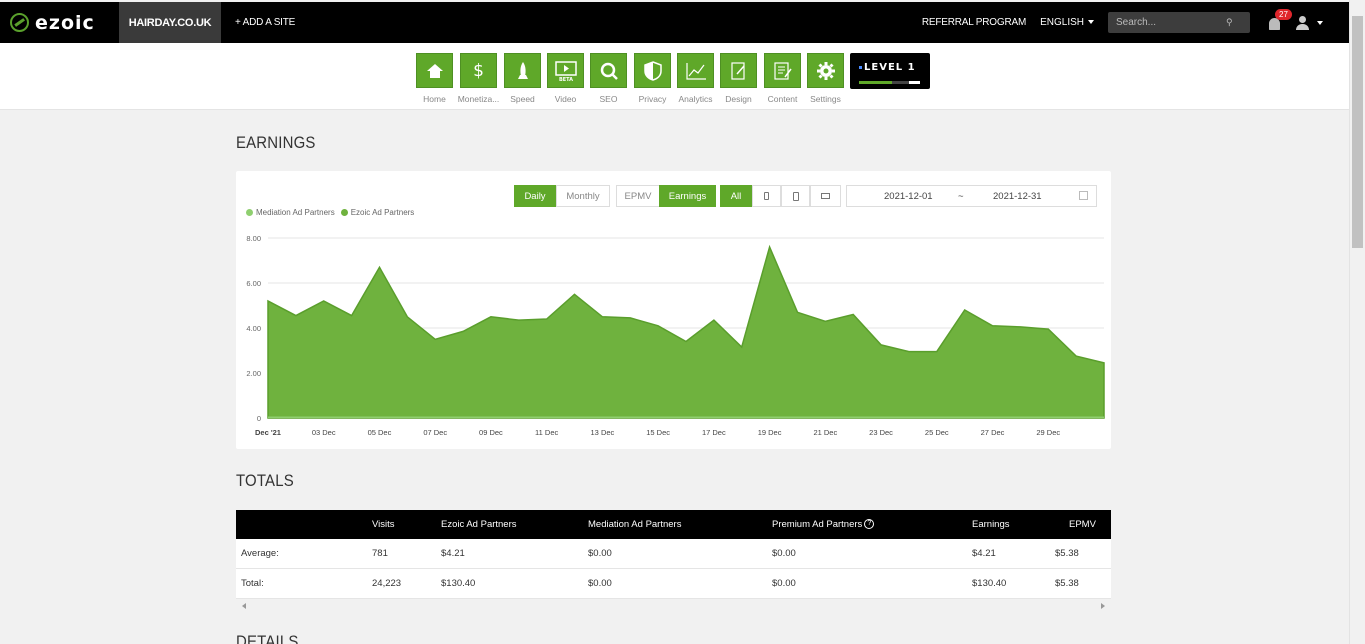 The image size is (1365, 644). I want to click on horizontal-scrollbar, so click(673, 607).